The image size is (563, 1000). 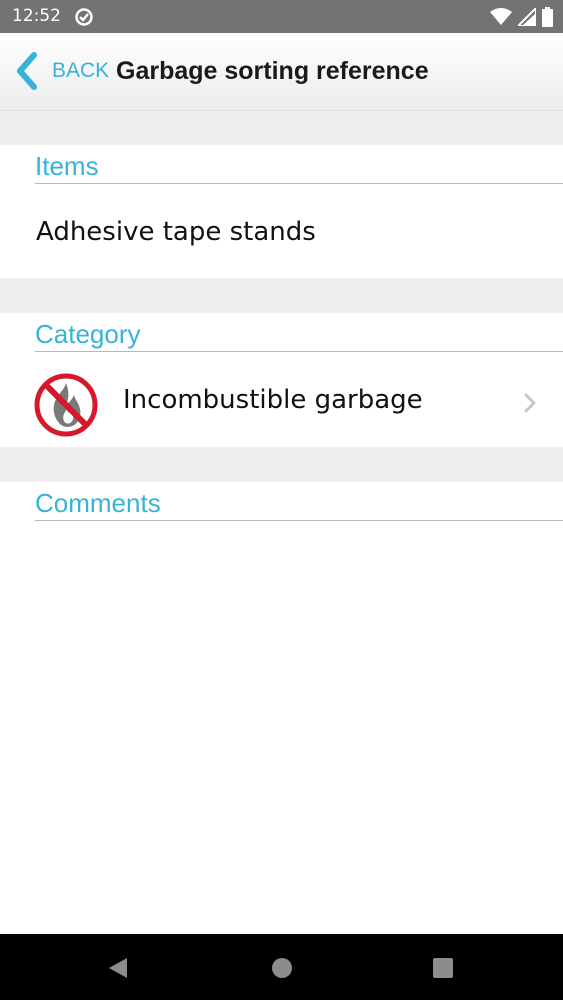 I want to click on items-value: Adhesive tape stands, so click(x=176, y=232).